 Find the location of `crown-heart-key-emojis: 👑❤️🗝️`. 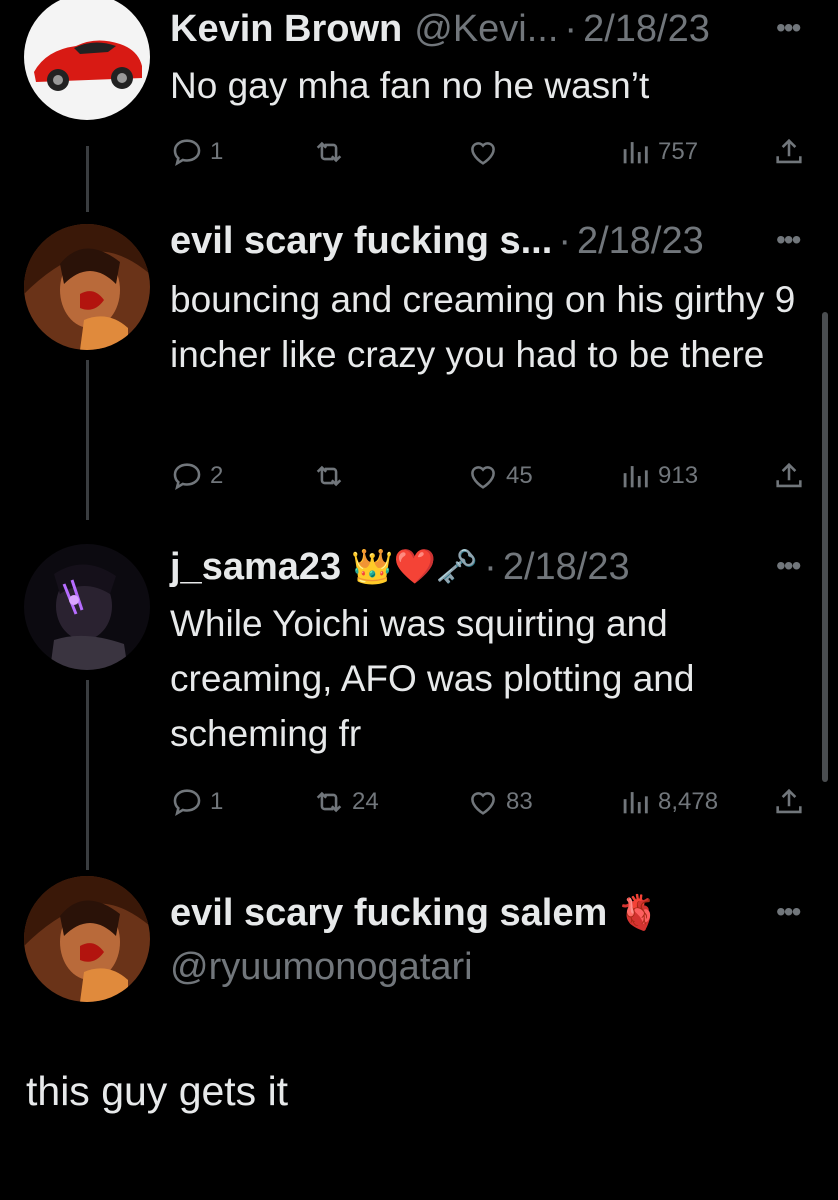

crown-heart-key-emojis: 👑❤️🗝️ is located at coordinates (415, 567).